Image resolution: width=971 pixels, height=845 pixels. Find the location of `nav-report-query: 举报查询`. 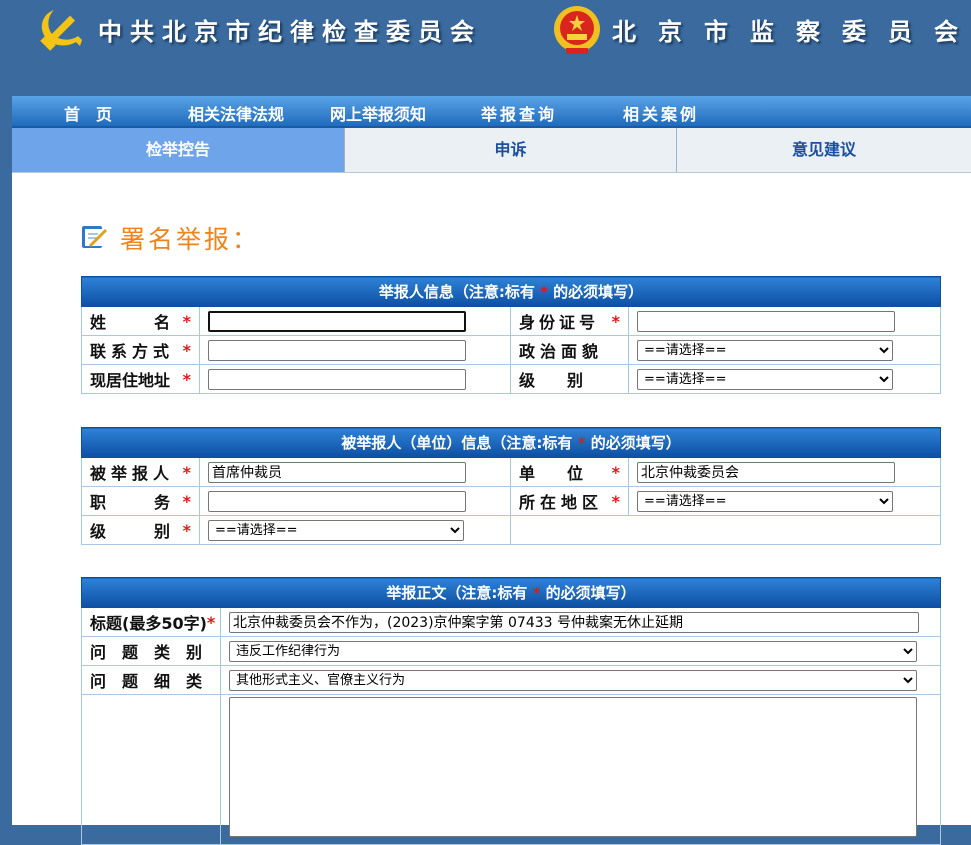

nav-report-query: 举报查询 is located at coordinates (519, 113).